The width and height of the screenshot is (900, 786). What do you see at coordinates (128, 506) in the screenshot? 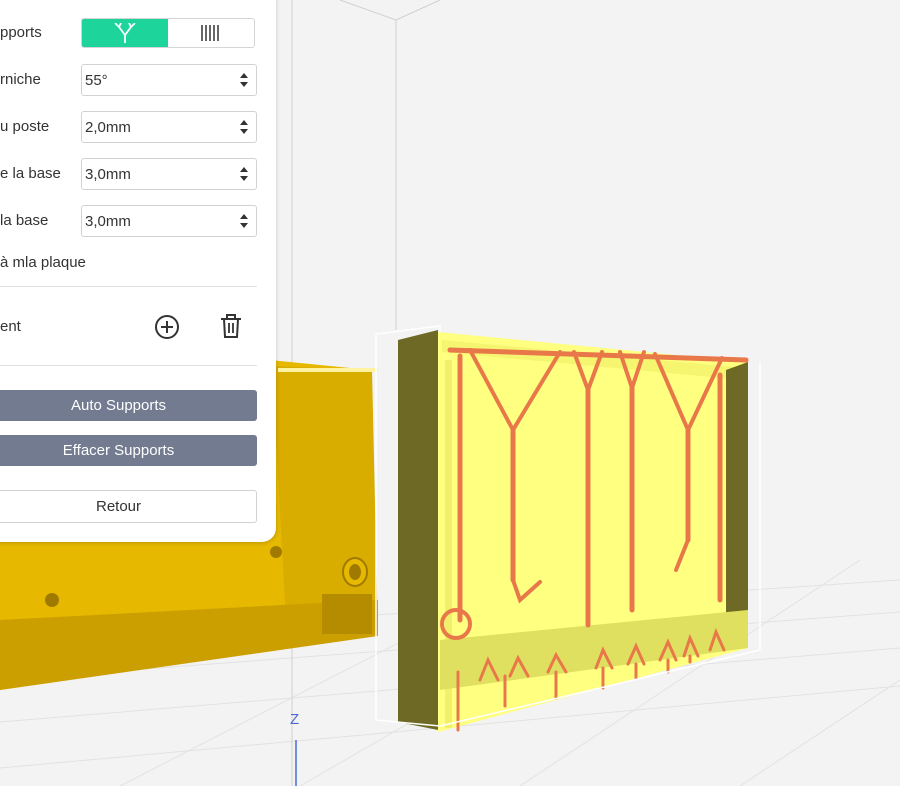
I see `back-button: Retour` at bounding box center [128, 506].